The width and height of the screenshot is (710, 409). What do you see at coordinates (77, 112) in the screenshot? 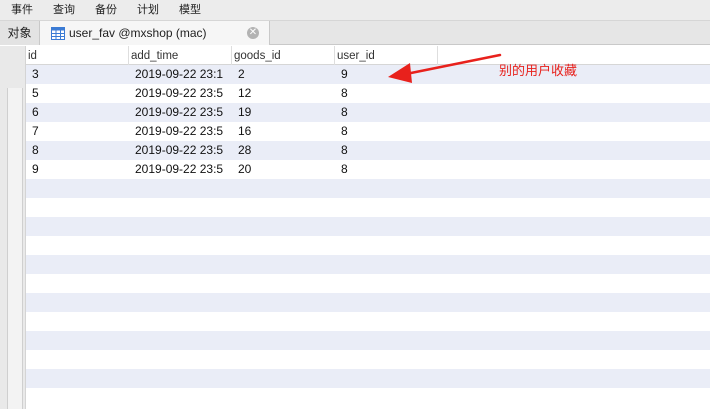
I see `cell-id: 6` at bounding box center [77, 112].